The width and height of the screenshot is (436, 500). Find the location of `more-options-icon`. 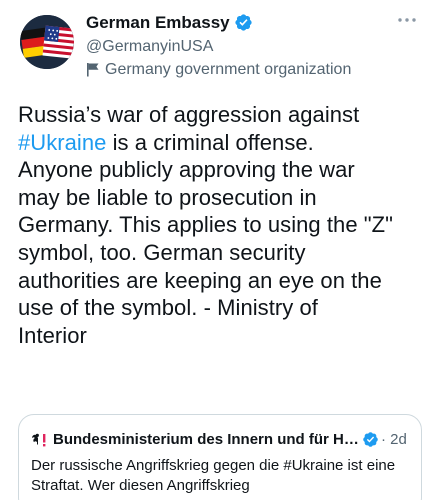

more-options-icon is located at coordinates (407, 20).